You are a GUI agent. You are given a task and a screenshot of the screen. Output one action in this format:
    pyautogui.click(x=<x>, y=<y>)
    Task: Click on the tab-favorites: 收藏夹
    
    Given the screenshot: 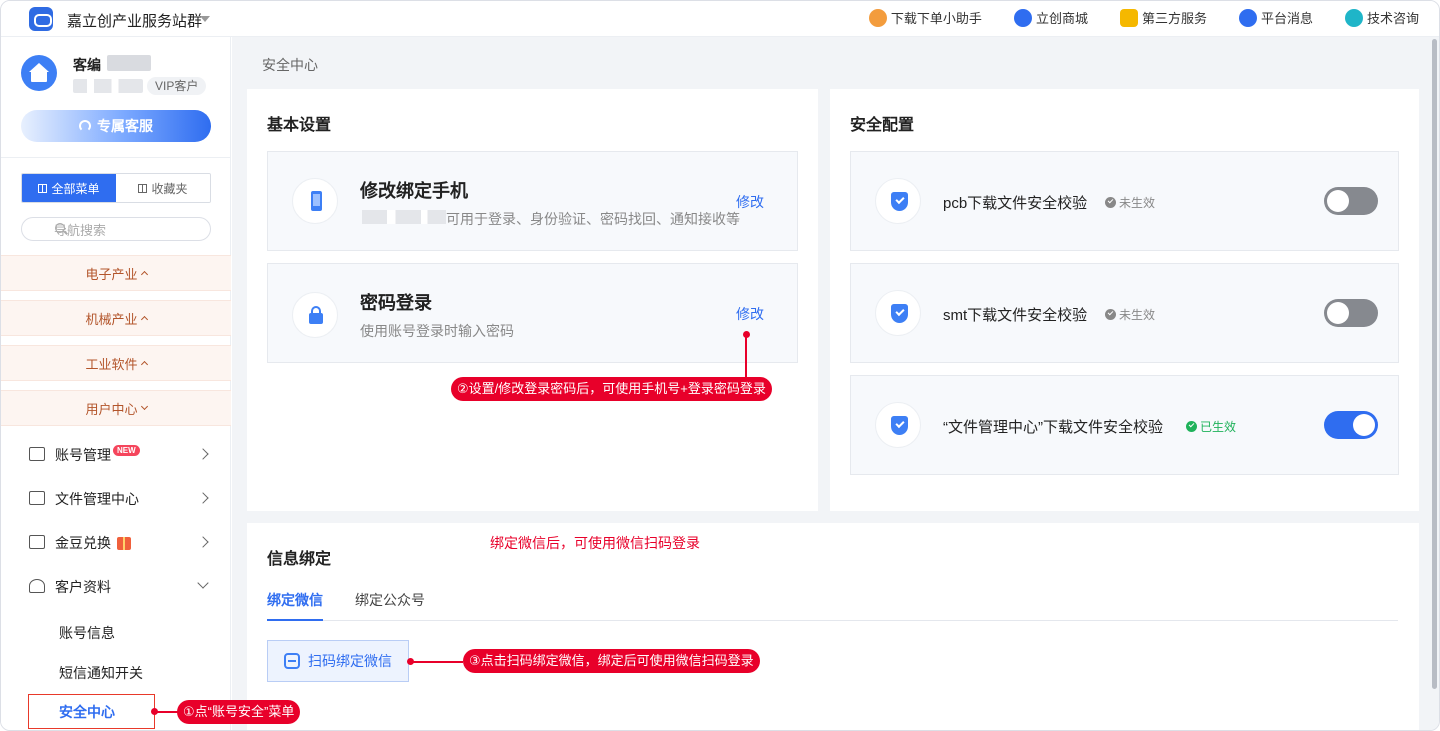 What is the action you would take?
    pyautogui.click(x=163, y=188)
    